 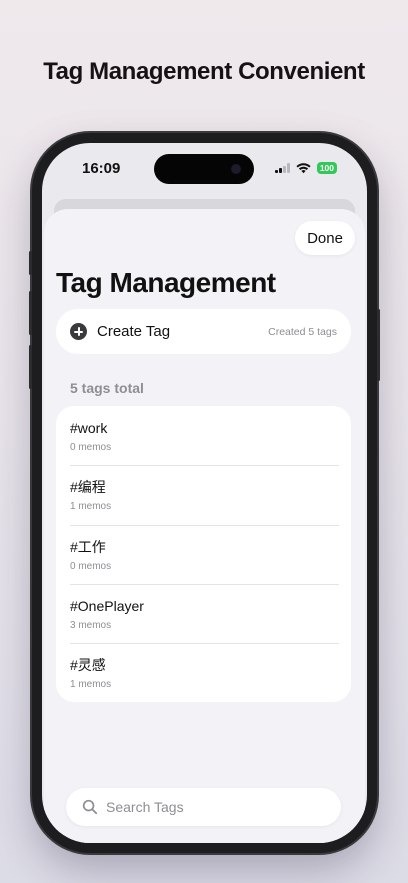 What do you see at coordinates (326, 168) in the screenshot?
I see `battery-icon: 100` at bounding box center [326, 168].